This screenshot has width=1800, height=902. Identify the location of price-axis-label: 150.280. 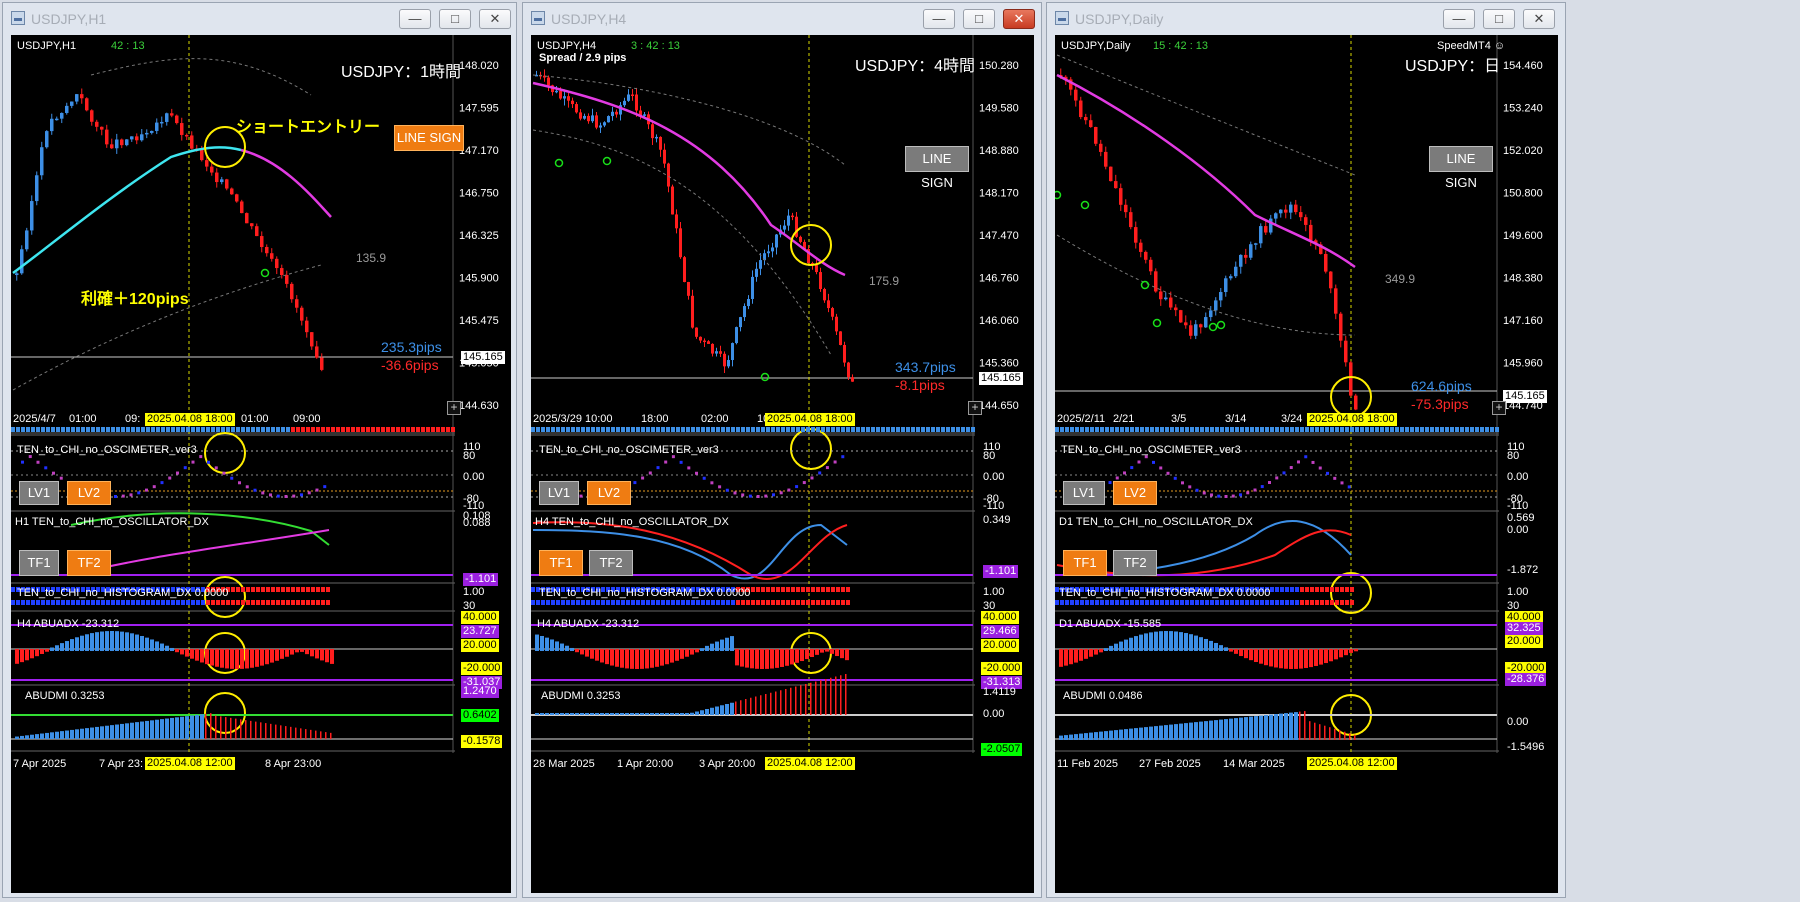
(999, 66).